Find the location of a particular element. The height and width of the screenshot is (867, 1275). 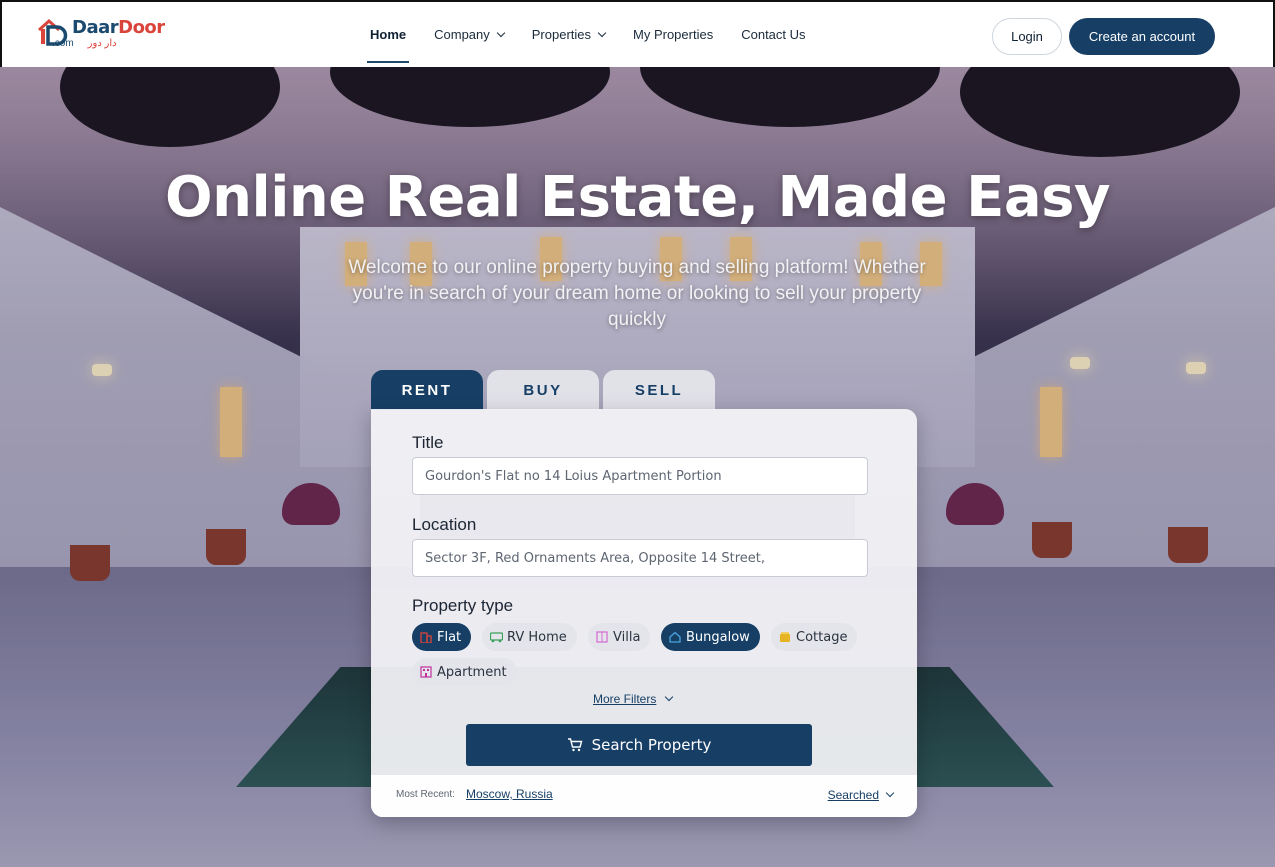

recent-search-bar: Most Recent: Moscow, Russia Searched is located at coordinates (644, 796).